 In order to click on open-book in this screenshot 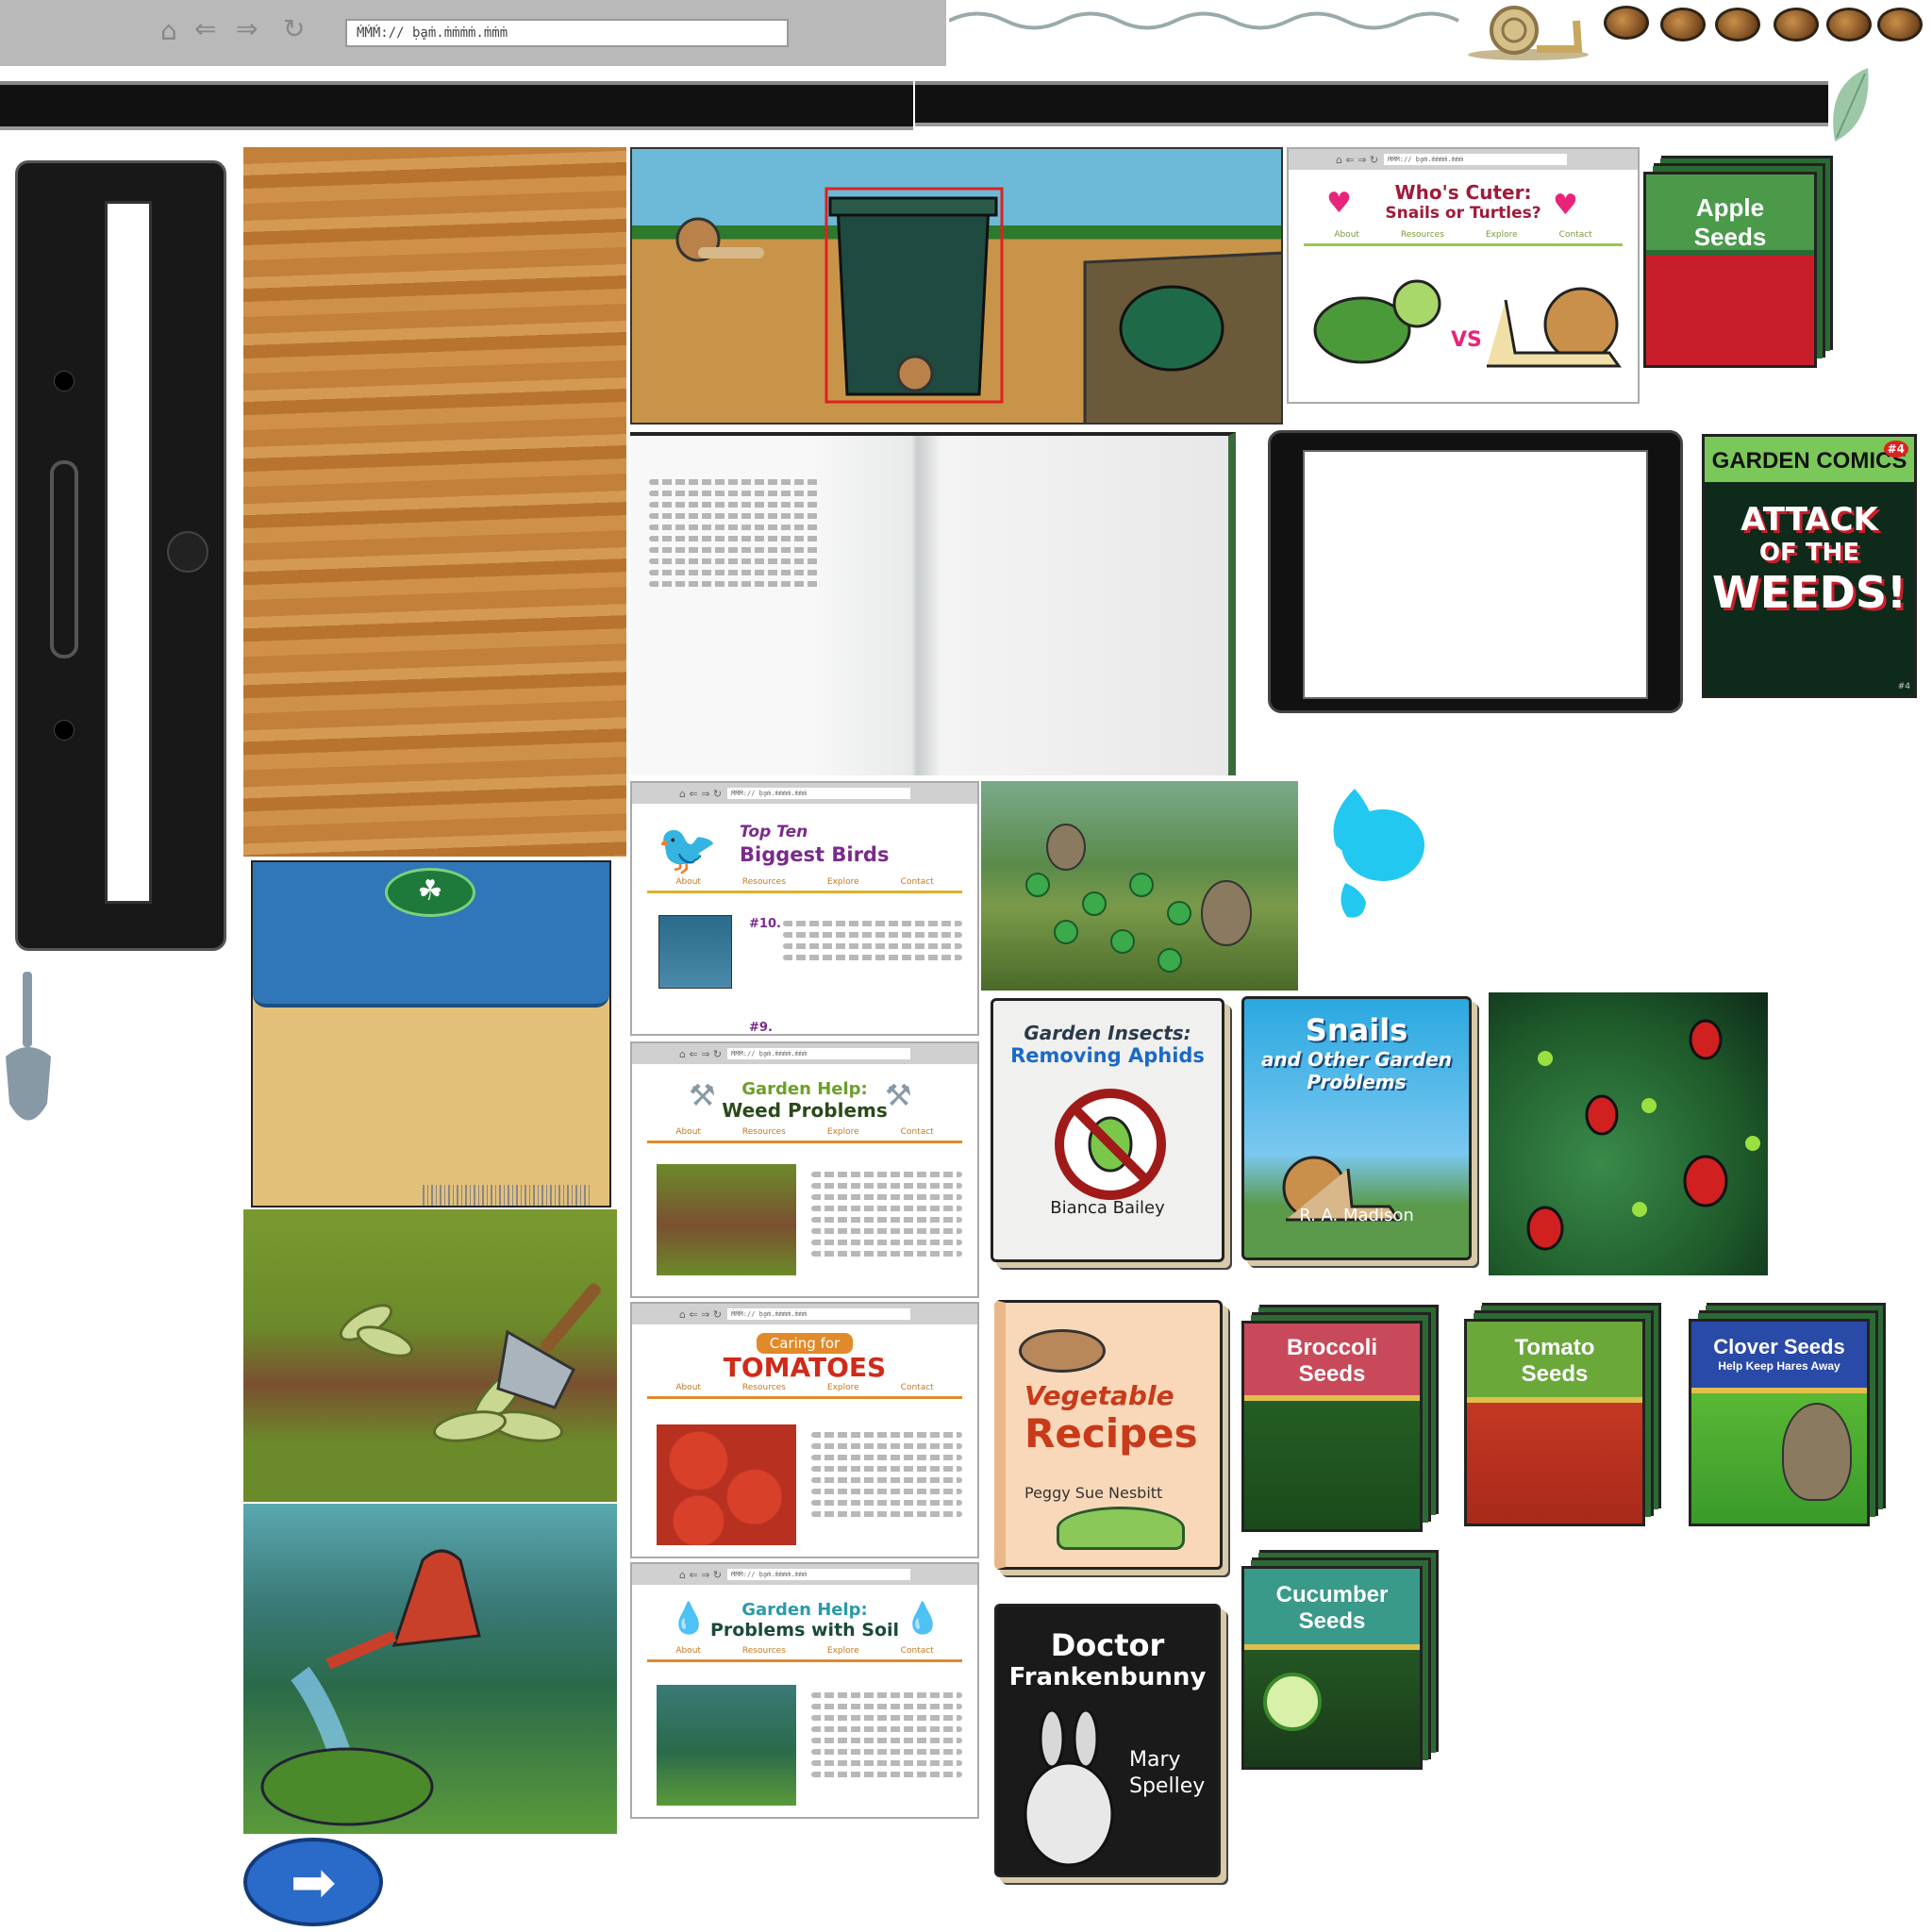, I will do `click(933, 604)`.